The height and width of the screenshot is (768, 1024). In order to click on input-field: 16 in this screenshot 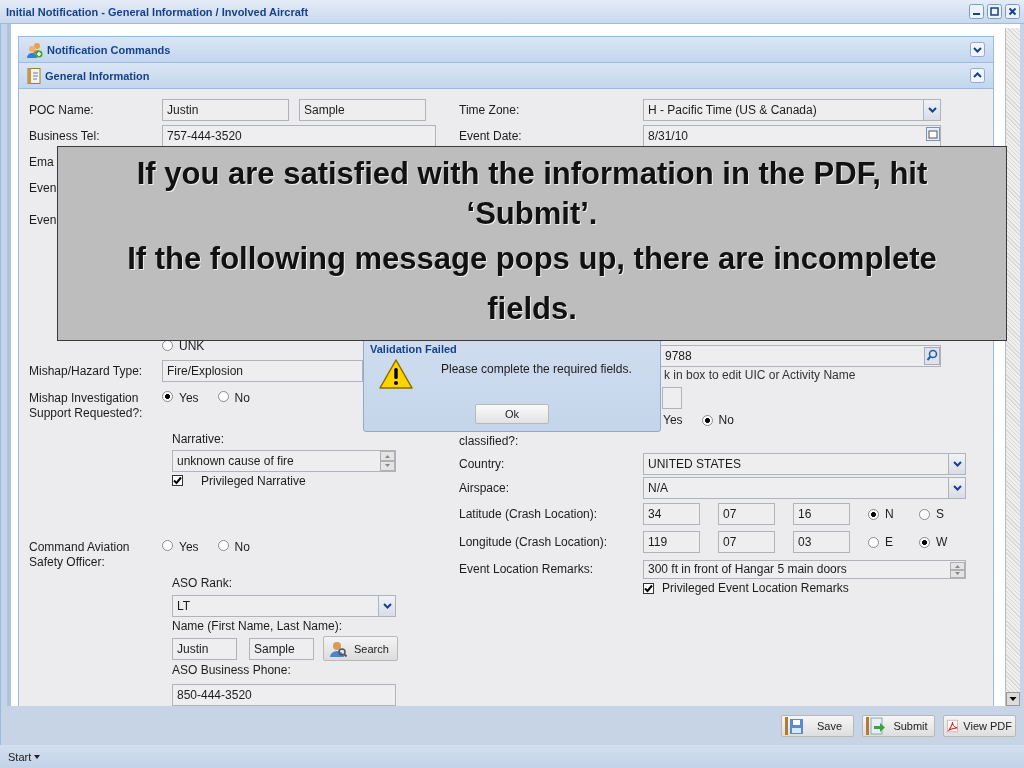, I will do `click(821, 514)`.